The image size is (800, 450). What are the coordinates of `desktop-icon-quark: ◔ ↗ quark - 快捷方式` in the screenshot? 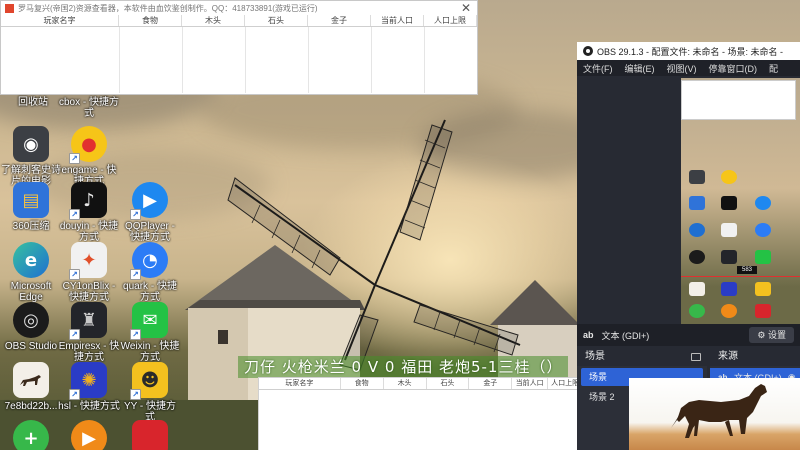 It's located at (150, 272).